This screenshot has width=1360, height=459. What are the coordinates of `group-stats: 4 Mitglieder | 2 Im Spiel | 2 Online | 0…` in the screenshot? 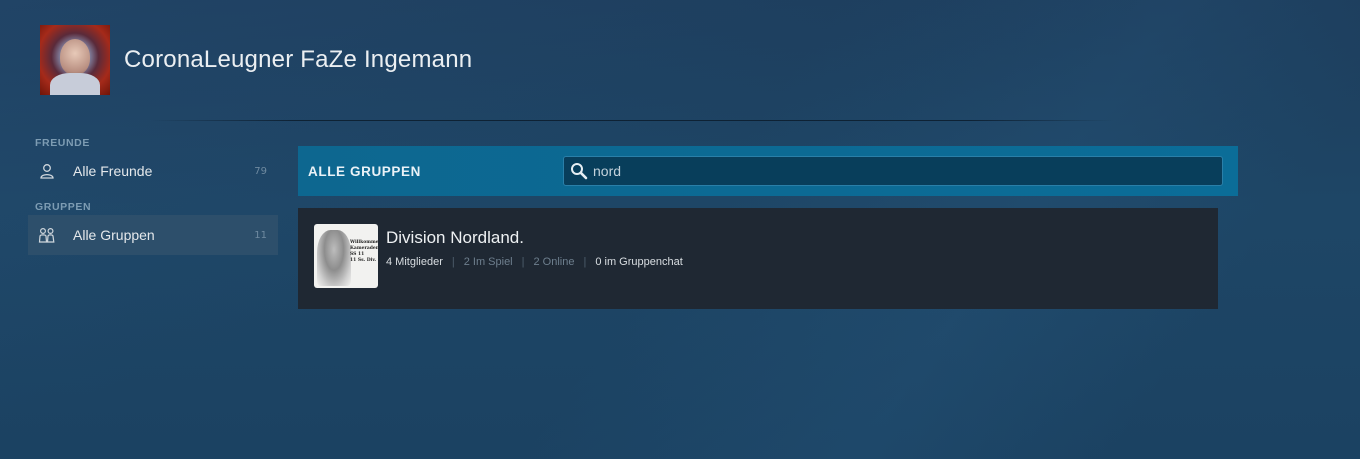 It's located at (534, 262).